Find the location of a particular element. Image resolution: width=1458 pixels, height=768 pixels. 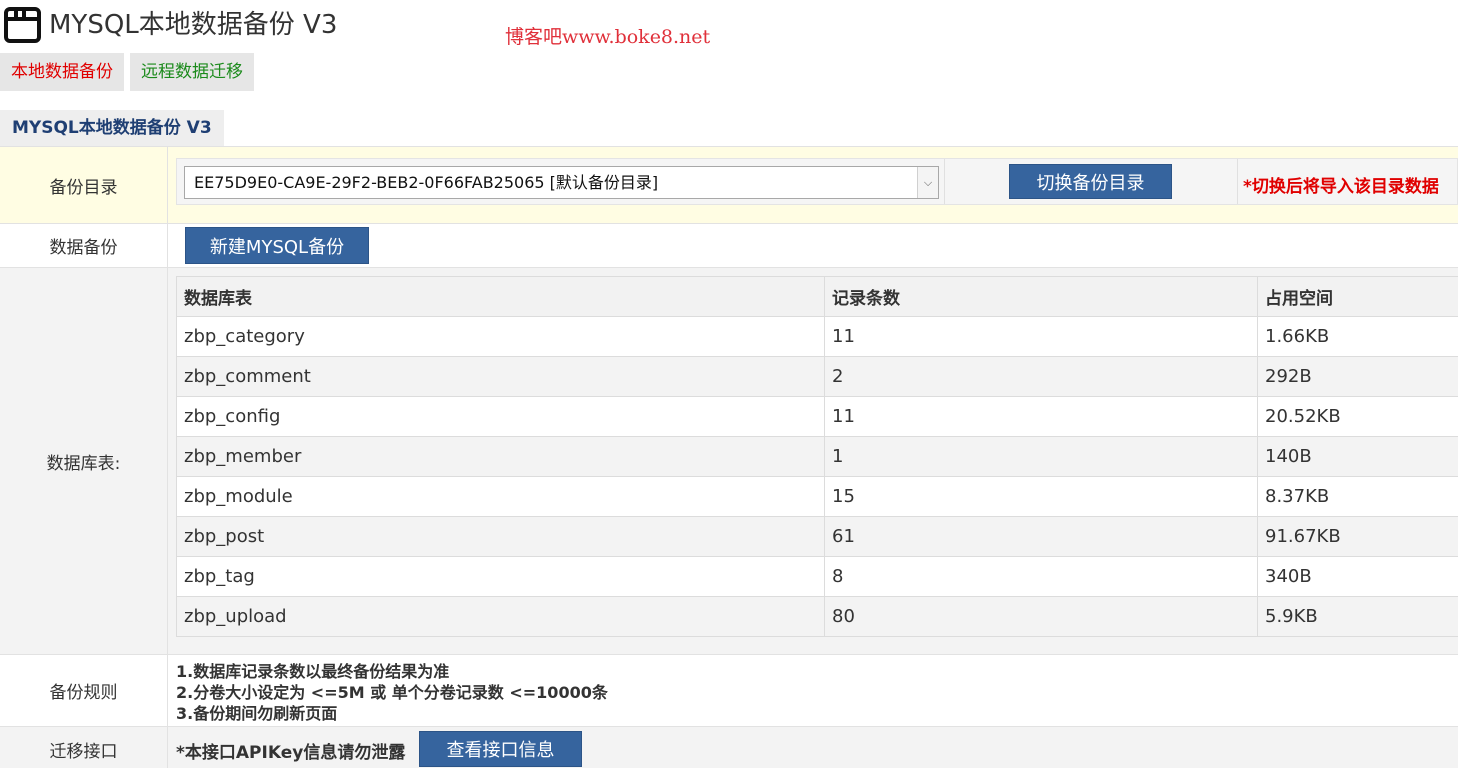

size-cell: 8.37KB is located at coordinates (1357, 496).